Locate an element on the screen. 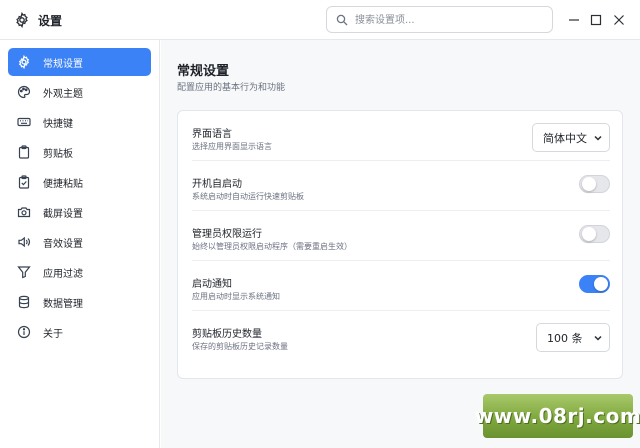 The width and height of the screenshot is (640, 448). clipboard-check-icon is located at coordinates (24, 182).